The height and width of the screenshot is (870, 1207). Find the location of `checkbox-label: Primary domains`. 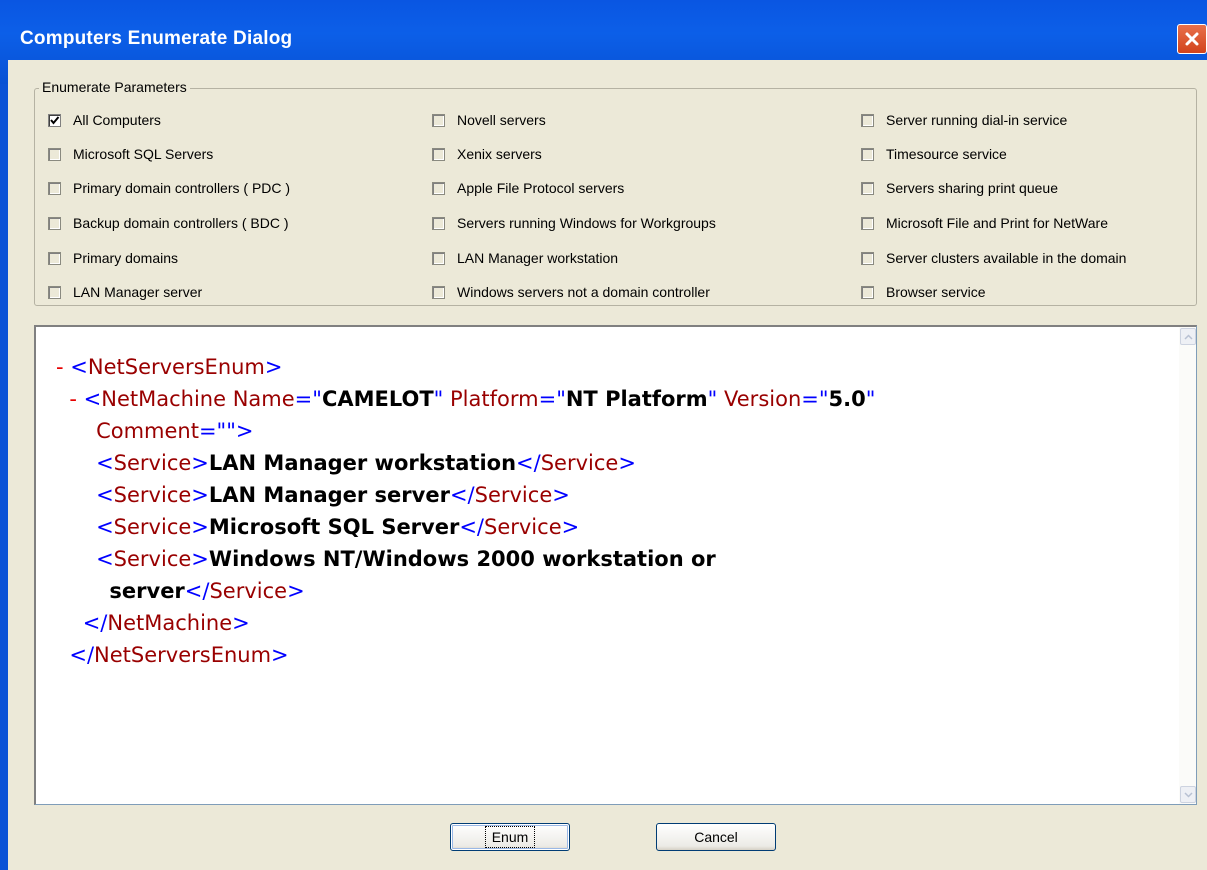

checkbox-label: Primary domains is located at coordinates (126, 258).